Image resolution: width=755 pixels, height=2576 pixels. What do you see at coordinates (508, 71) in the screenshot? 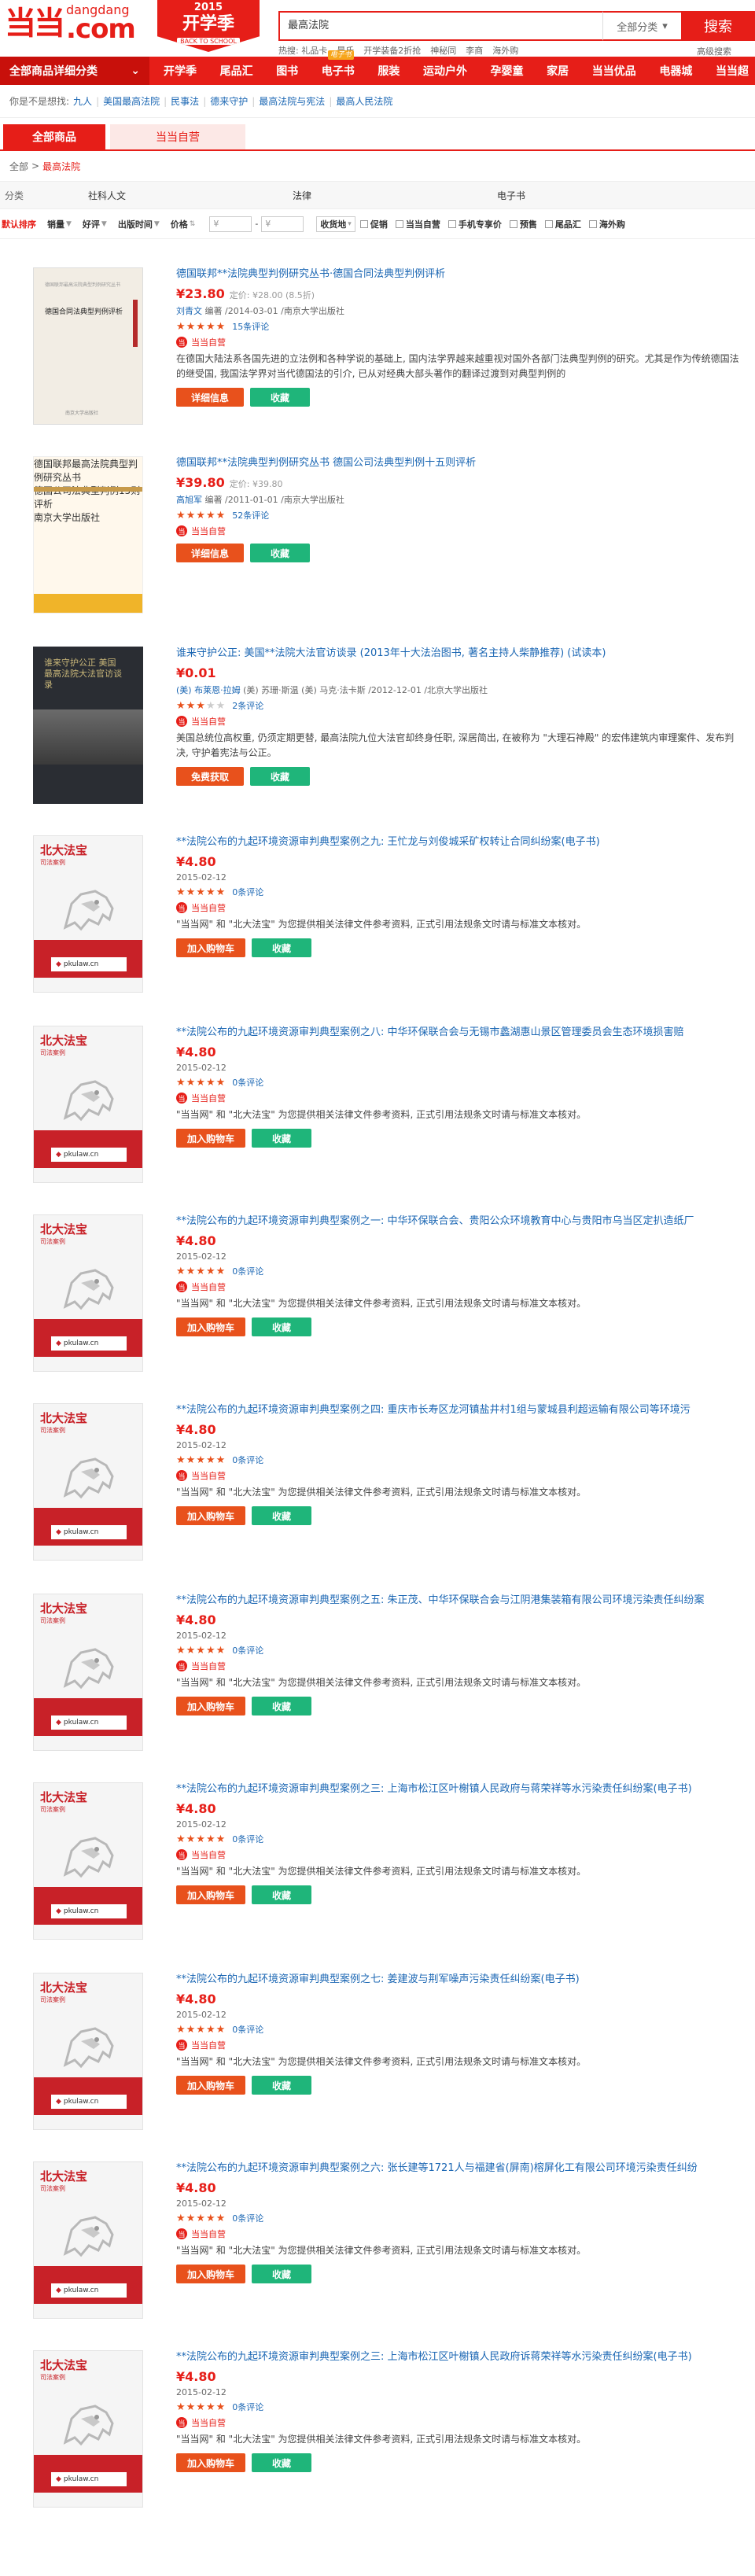
I see `nav-item: 孕婴童` at bounding box center [508, 71].